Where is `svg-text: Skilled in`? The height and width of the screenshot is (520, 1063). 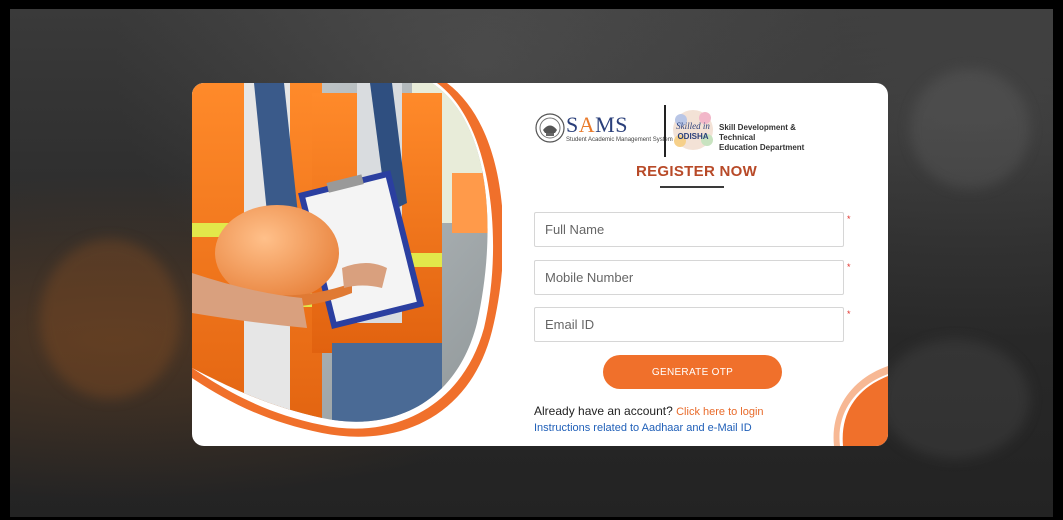 svg-text: Skilled in is located at coordinates (693, 126).